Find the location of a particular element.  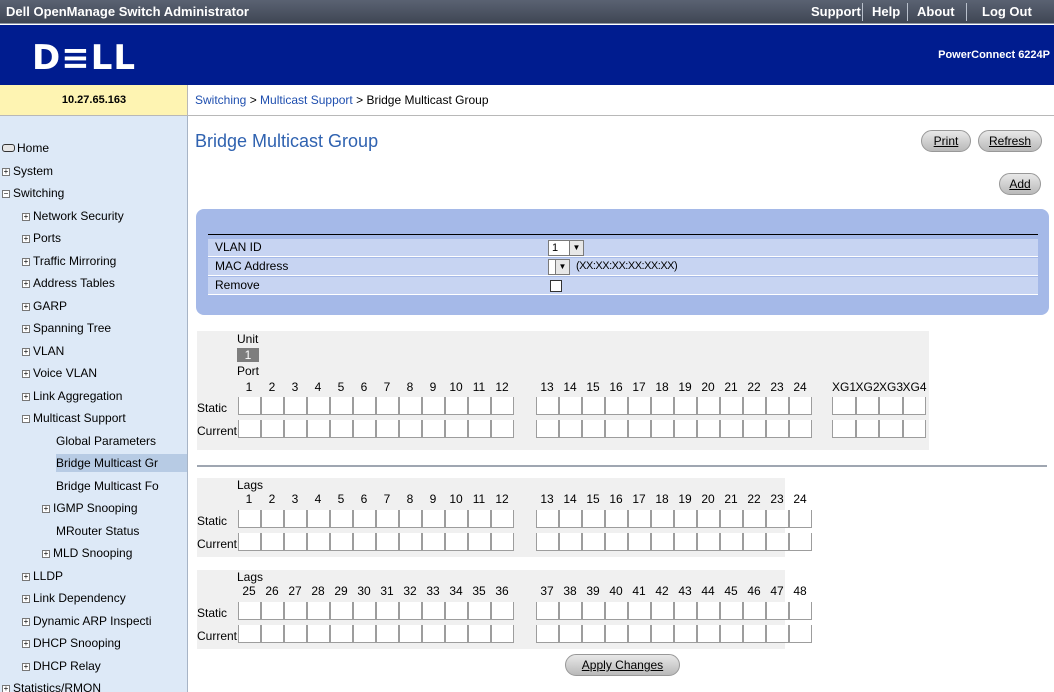

sidebar-item: + DHCP Relay is located at coordinates (61, 666).